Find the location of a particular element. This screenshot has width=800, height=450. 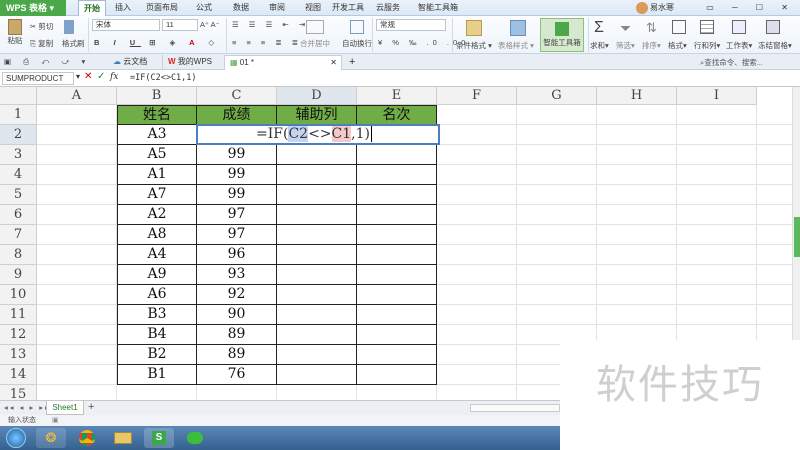

freeze-panes-button: 冻结窗格▾ is located at coordinates (775, 45).